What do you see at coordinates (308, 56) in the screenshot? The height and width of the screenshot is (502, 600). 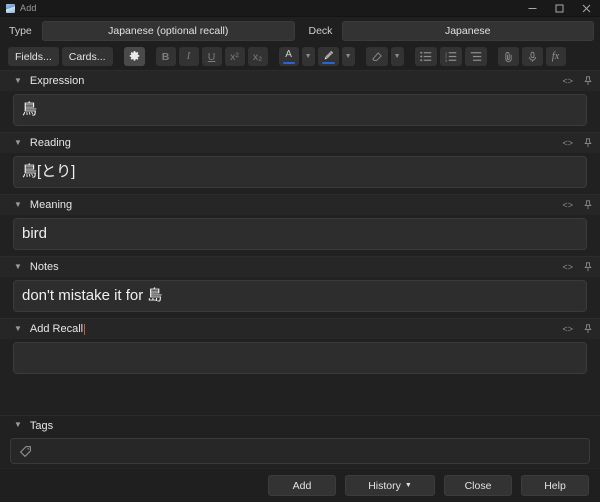 I see `text-color-chevron-down-icon: ▼` at bounding box center [308, 56].